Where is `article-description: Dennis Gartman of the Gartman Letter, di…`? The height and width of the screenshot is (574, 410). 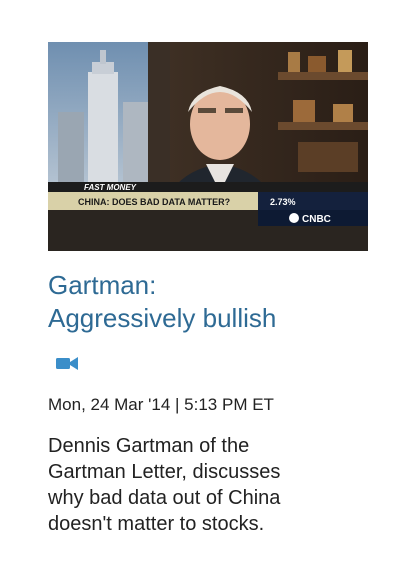
article-description: Dennis Gartman of the Gartman Letter, di… is located at coordinates (208, 485).